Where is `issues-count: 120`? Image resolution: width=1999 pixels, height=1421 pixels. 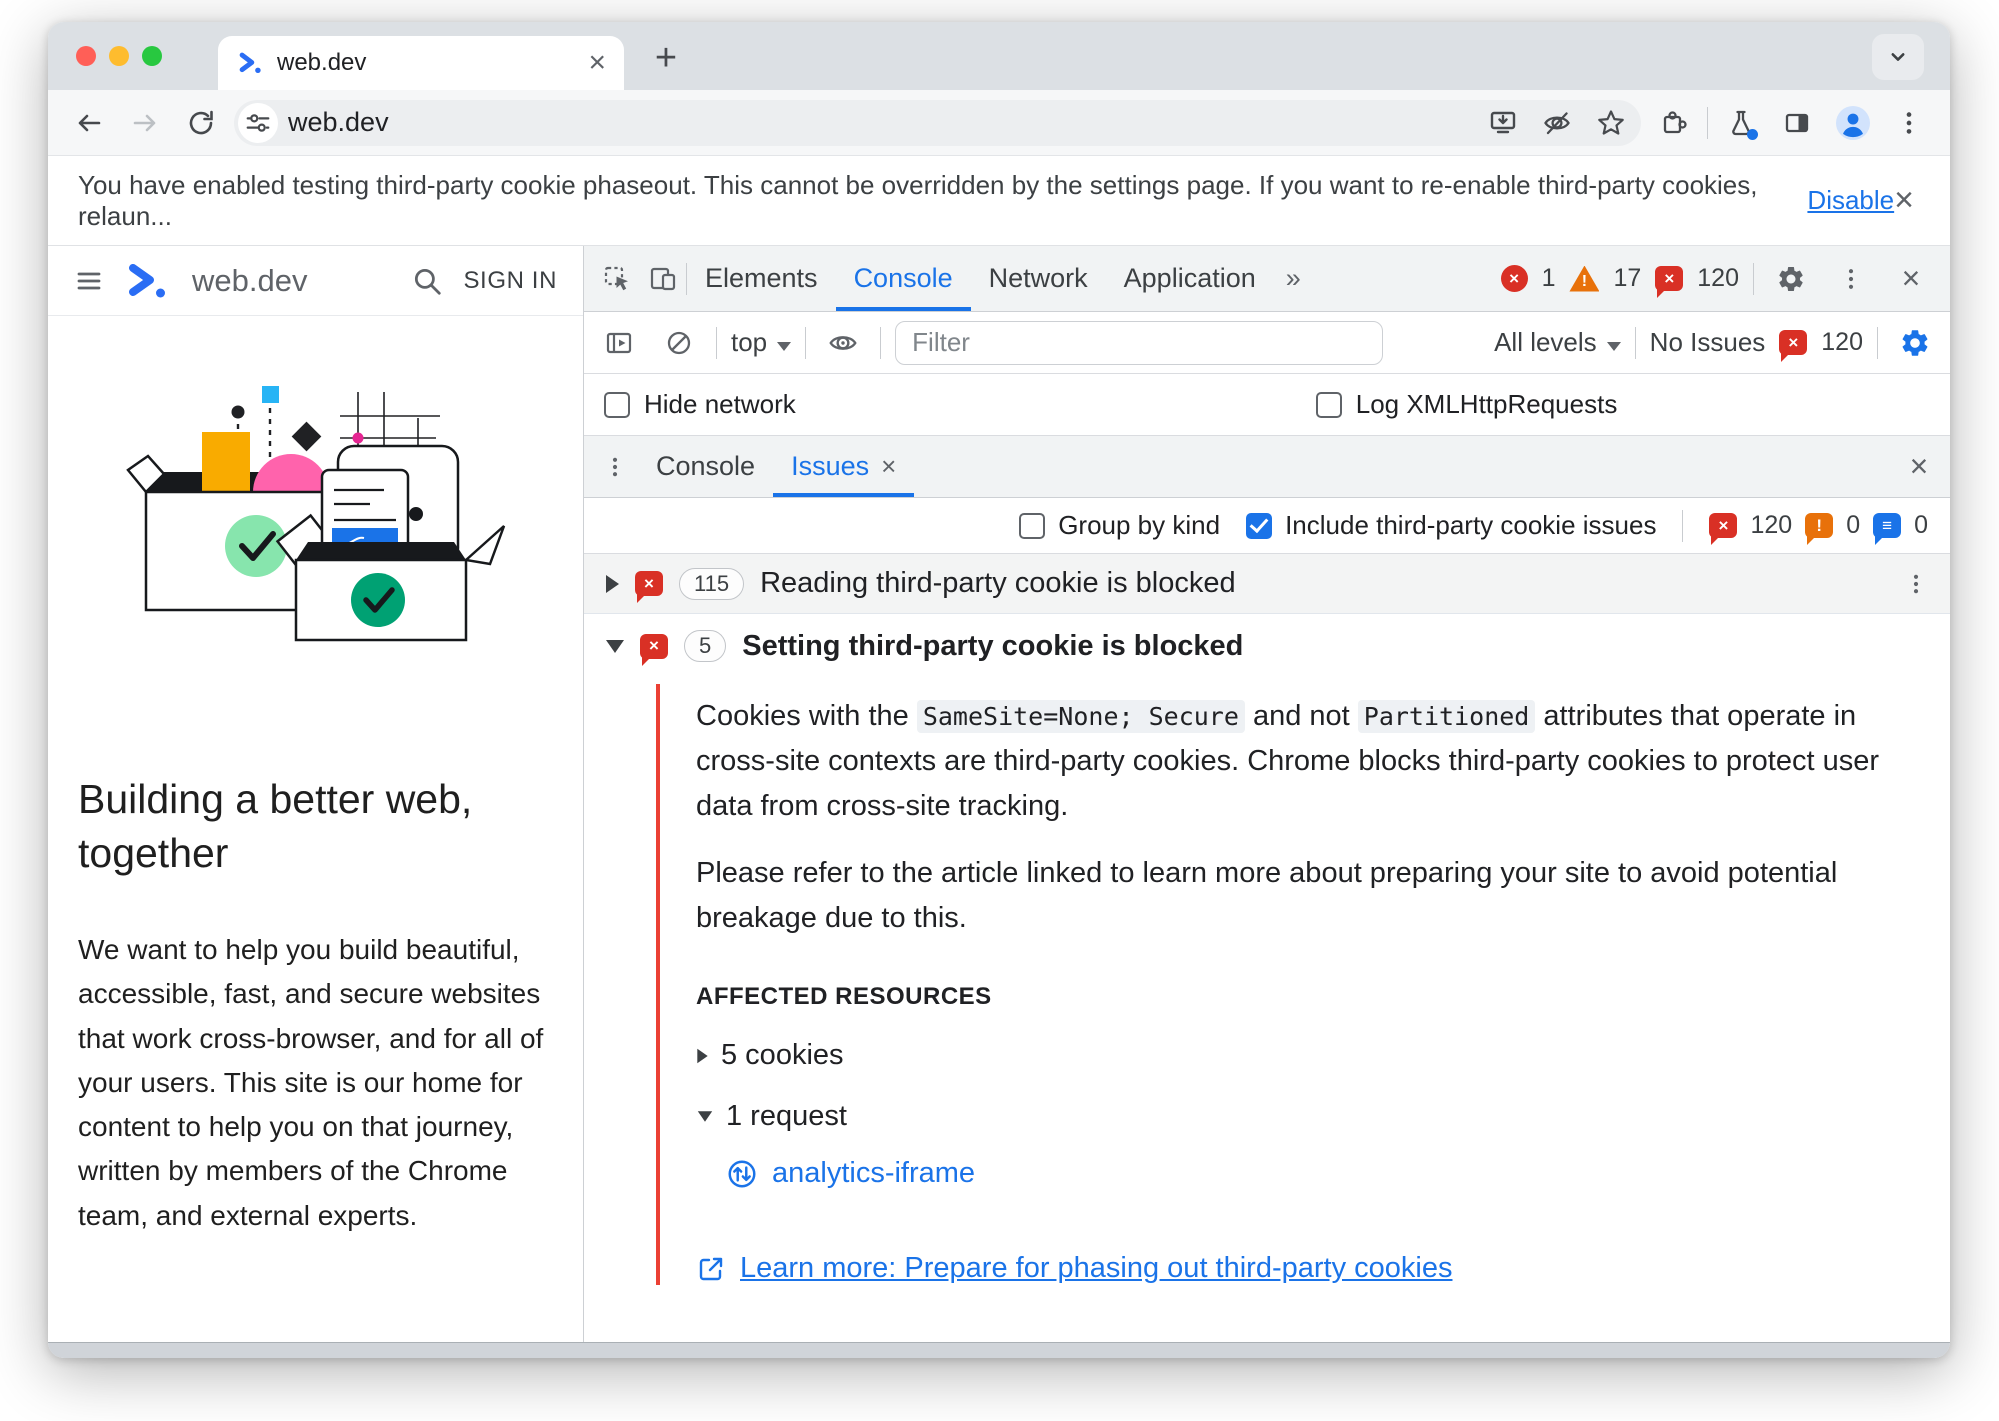
issues-count: 120 is located at coordinates (1718, 278).